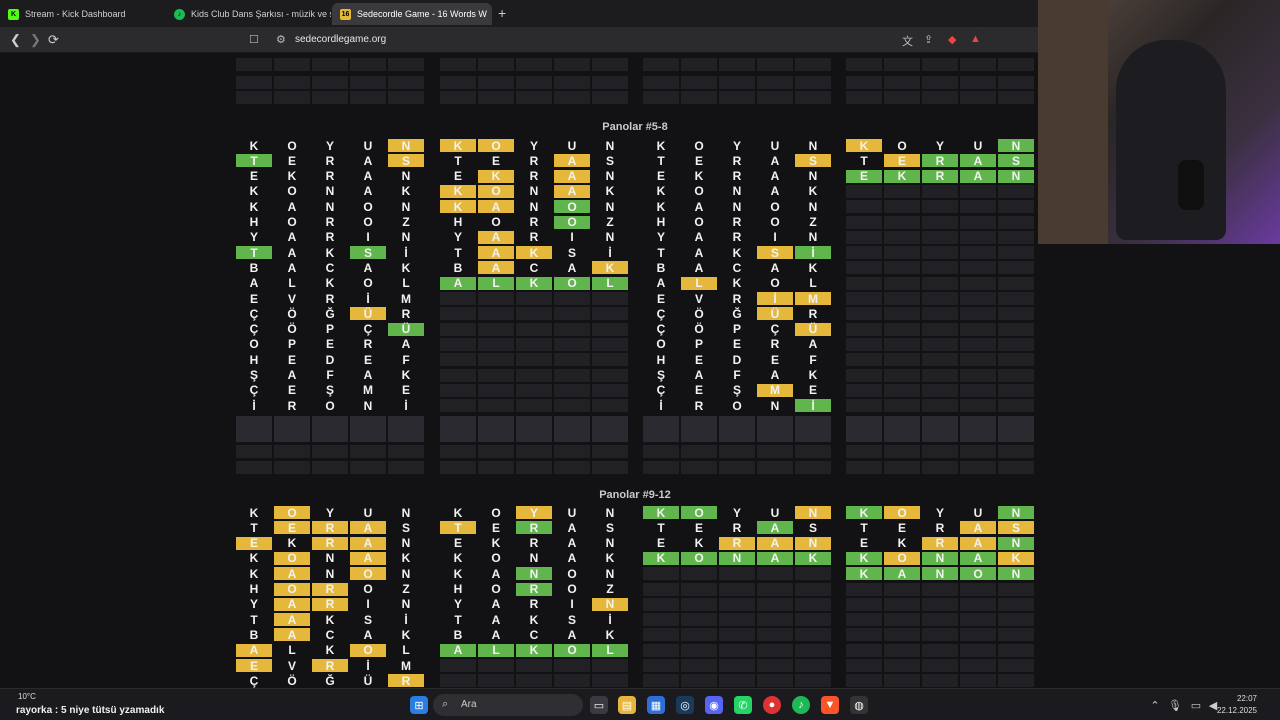 This screenshot has height=720, width=1280. What do you see at coordinates (685, 705) in the screenshot?
I see `steam-icon: ◎` at bounding box center [685, 705].